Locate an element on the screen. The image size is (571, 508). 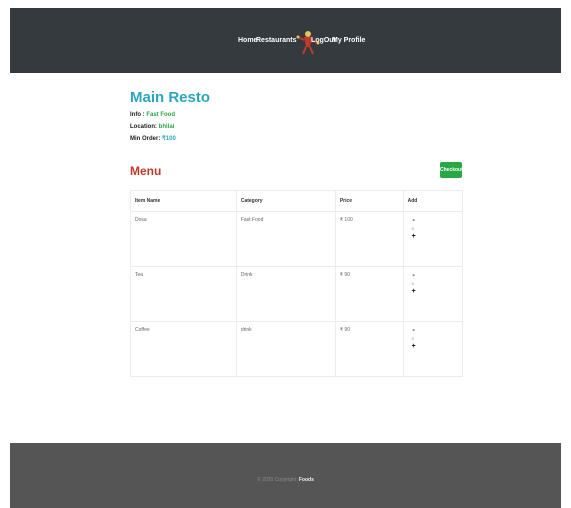
item-category-cell: Drink is located at coordinates (285, 294).